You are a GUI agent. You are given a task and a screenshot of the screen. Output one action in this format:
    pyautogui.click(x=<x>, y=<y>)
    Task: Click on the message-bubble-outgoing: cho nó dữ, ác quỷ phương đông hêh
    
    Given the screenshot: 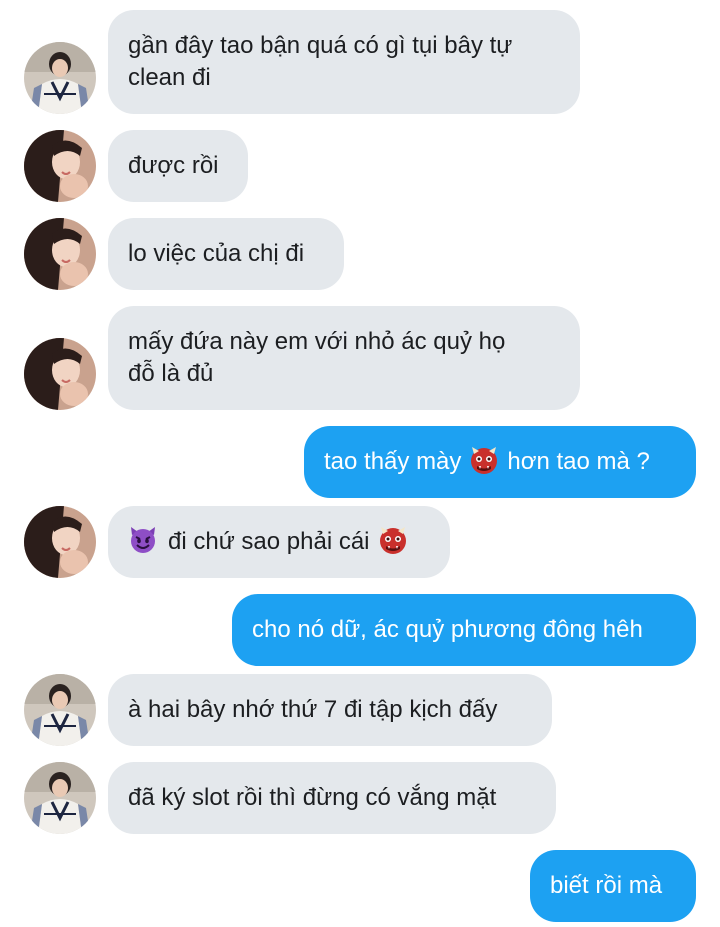 What is the action you would take?
    pyautogui.click(x=464, y=630)
    